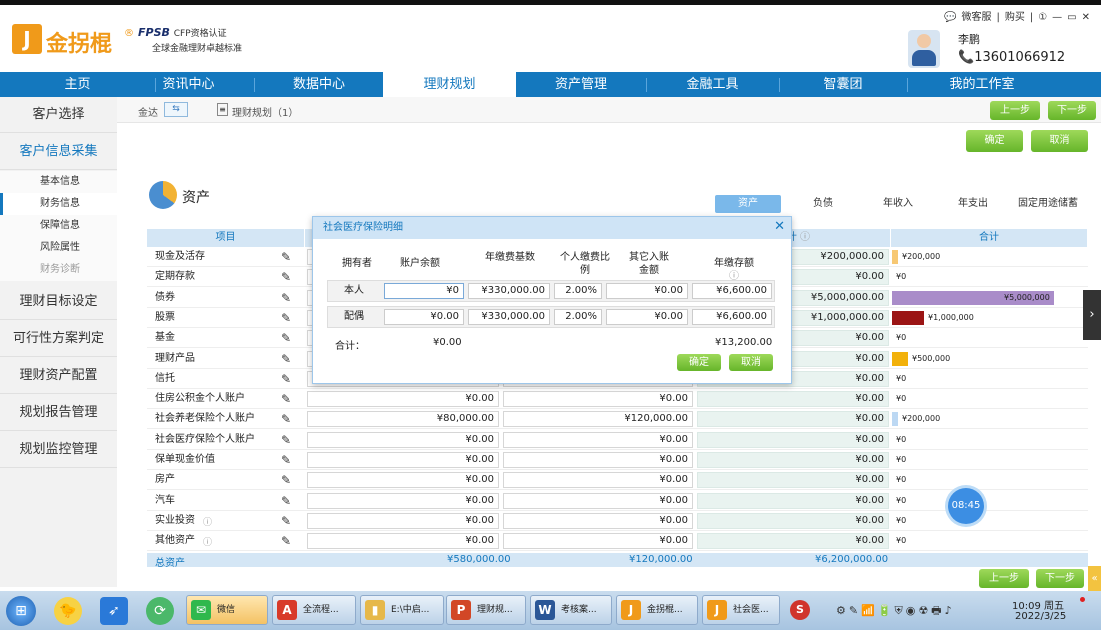 Image resolution: width=1101 pixels, height=630 pixels. Describe the element at coordinates (449, 84) in the screenshot. I see `nav-financial-planning: 理财规划` at that location.